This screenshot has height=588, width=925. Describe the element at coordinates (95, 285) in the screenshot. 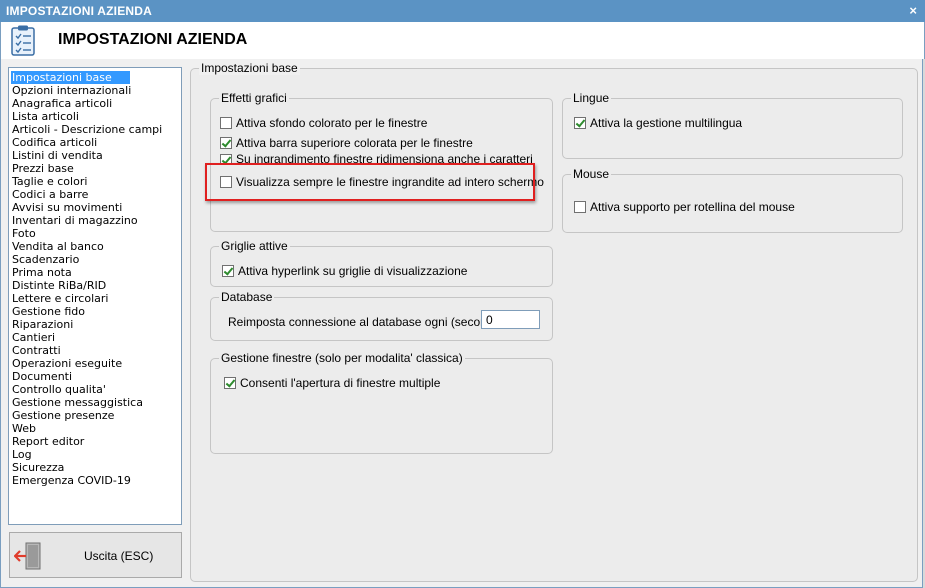

I see `sidebar-item: Distinte RiBa/RID` at that location.